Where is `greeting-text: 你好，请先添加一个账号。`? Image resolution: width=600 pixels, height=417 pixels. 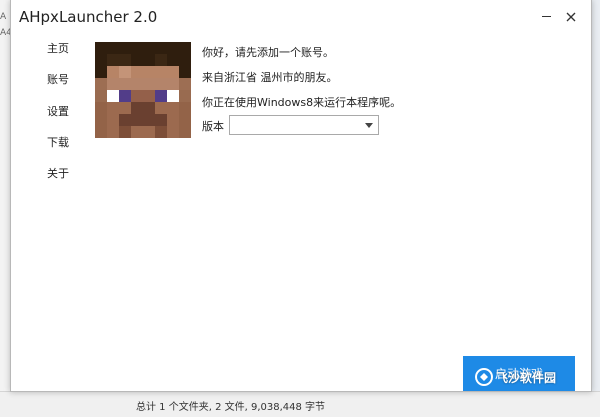
greeting-text: 你好，请先添加一个账号。 is located at coordinates (268, 52).